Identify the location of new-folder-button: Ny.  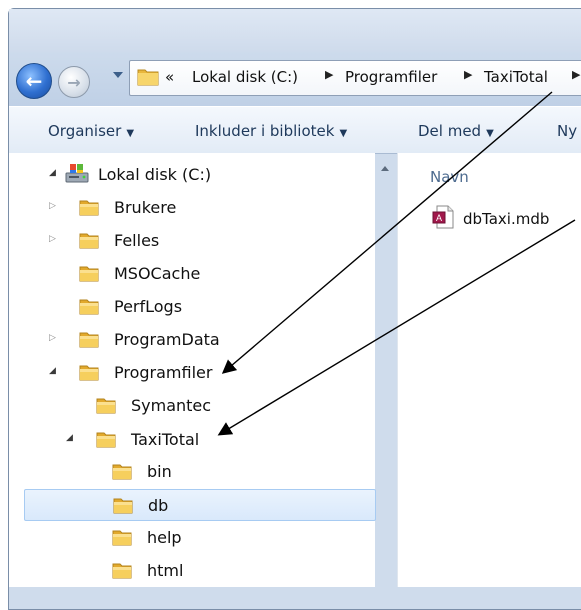
(567, 131).